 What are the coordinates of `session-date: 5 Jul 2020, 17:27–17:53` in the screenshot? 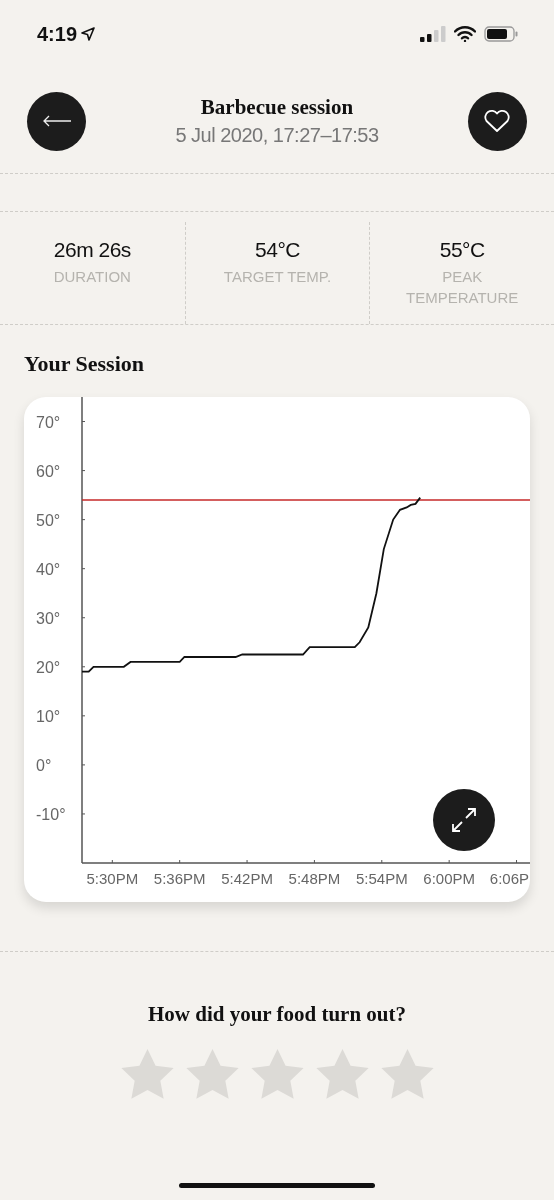 It's located at (277, 135).